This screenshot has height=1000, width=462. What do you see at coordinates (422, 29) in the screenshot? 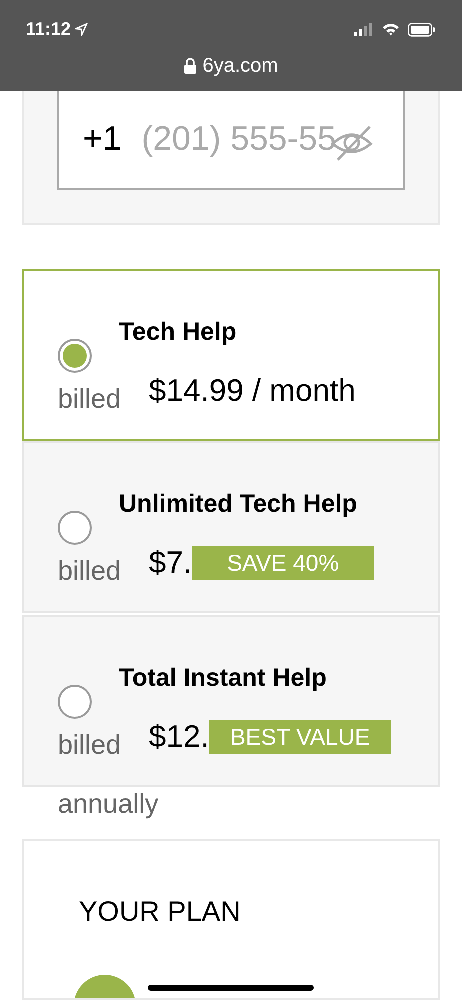
I see `battery-icon` at bounding box center [422, 29].